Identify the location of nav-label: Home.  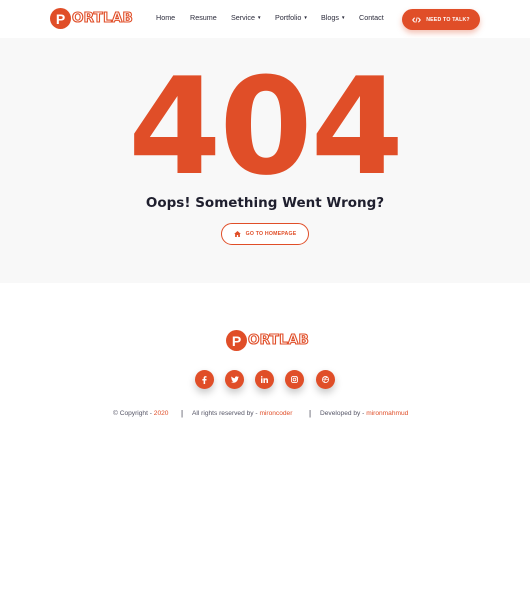
(166, 17).